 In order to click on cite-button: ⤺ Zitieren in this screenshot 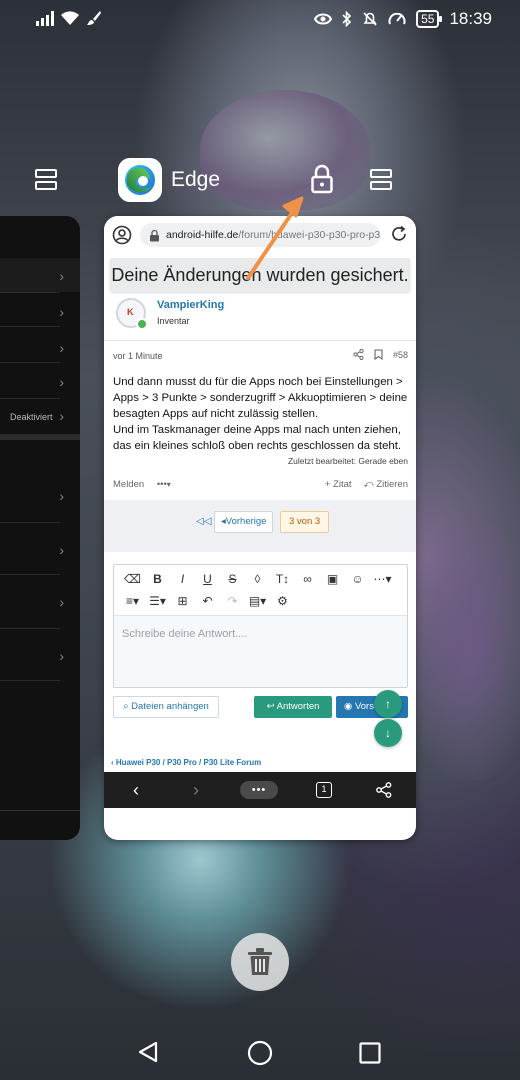, I will do `click(386, 484)`.